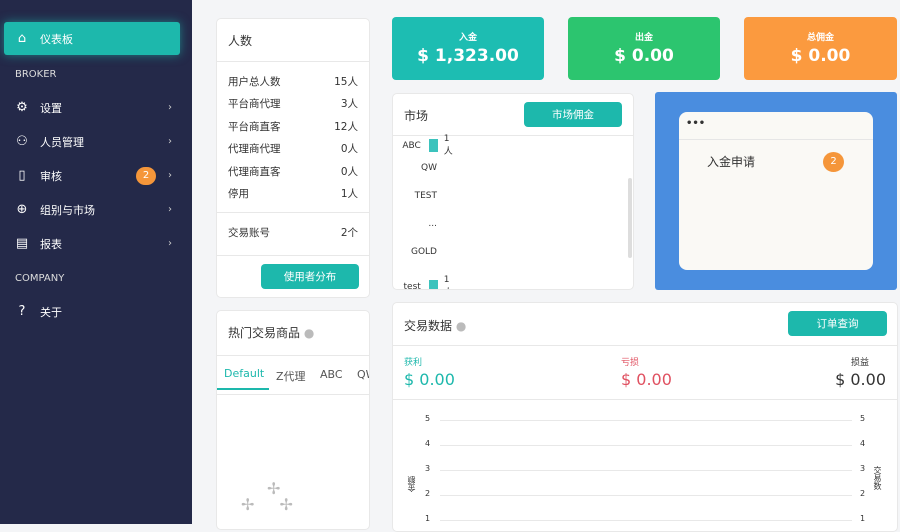 Image resolution: width=900 pixels, height=532 pixels. I want to click on loss-value: $ 0.00, so click(646, 379).